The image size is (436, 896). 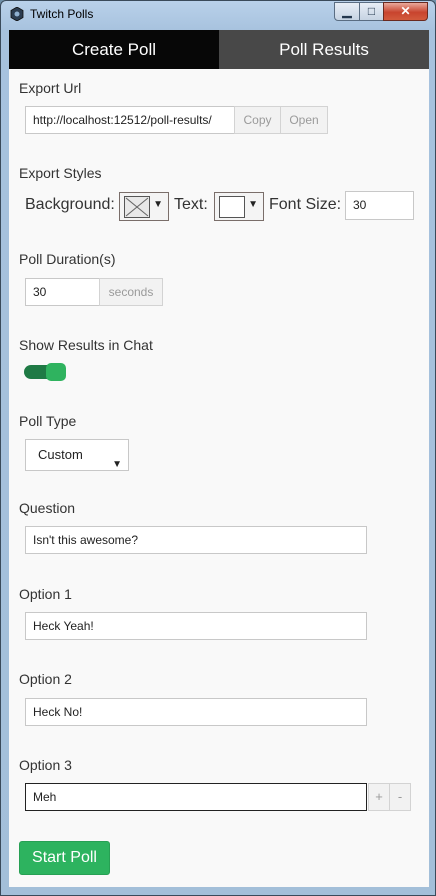 What do you see at coordinates (324, 49) in the screenshot?
I see `tab-poll-results: Poll Results` at bounding box center [324, 49].